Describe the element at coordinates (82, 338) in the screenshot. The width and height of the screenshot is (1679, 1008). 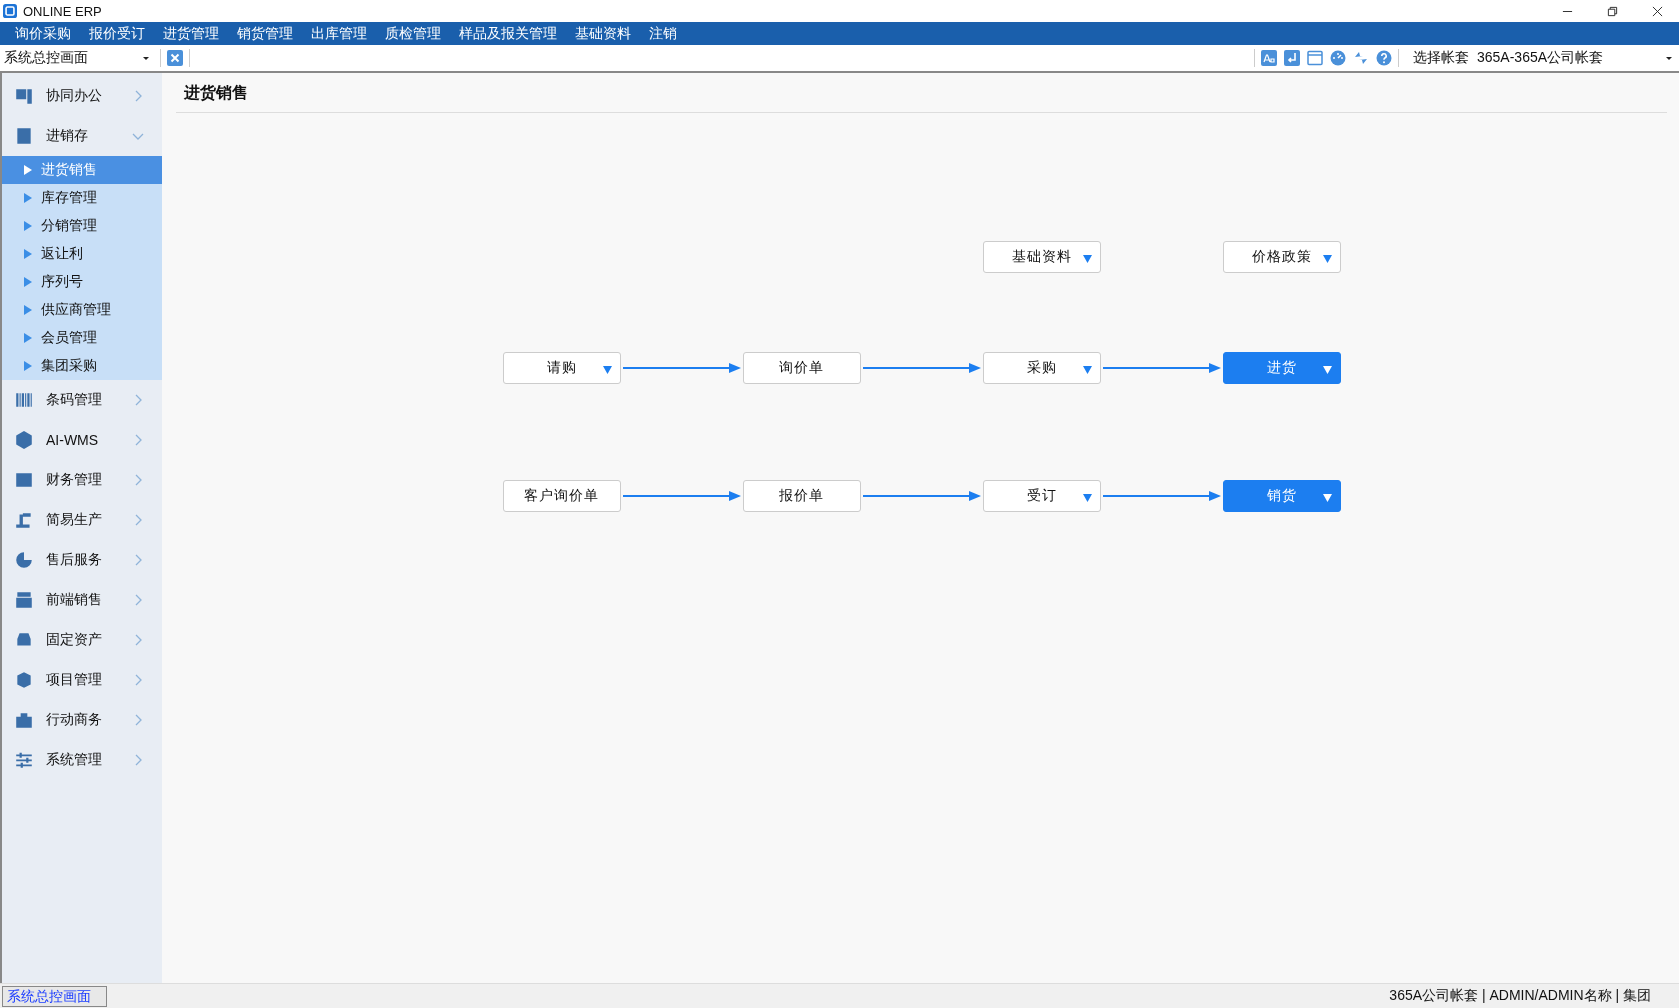
I see `submenu-item: 会员管理` at that location.